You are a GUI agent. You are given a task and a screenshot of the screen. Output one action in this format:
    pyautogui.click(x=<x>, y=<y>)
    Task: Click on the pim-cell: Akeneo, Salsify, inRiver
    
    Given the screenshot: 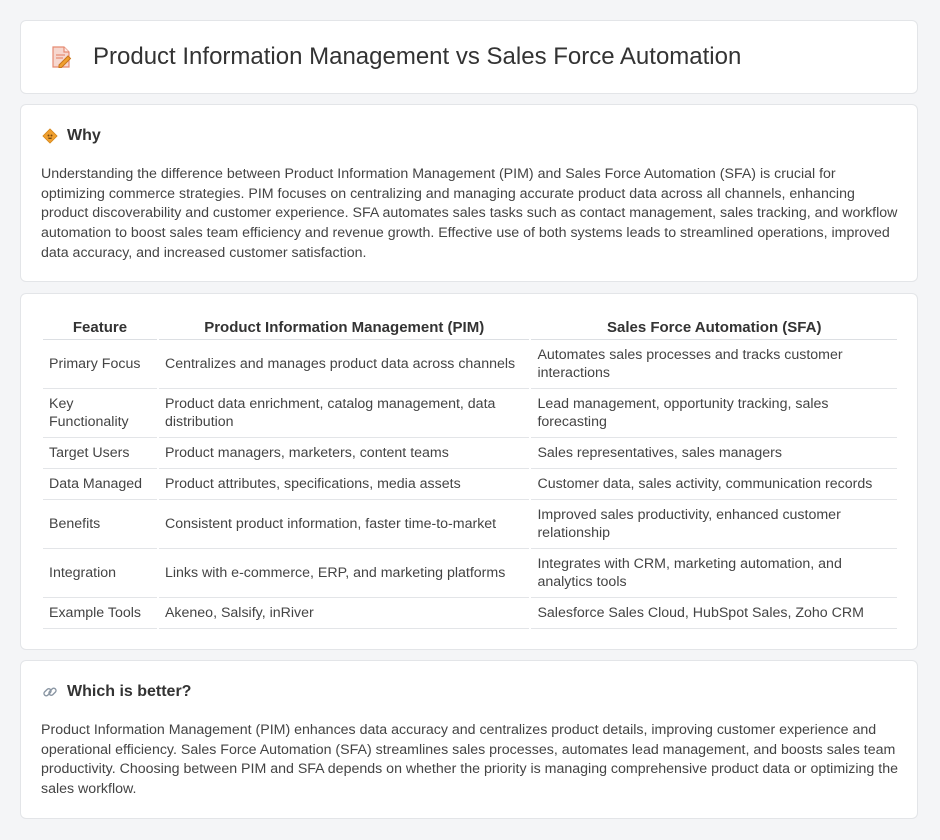 What is the action you would take?
    pyautogui.click(x=344, y=613)
    